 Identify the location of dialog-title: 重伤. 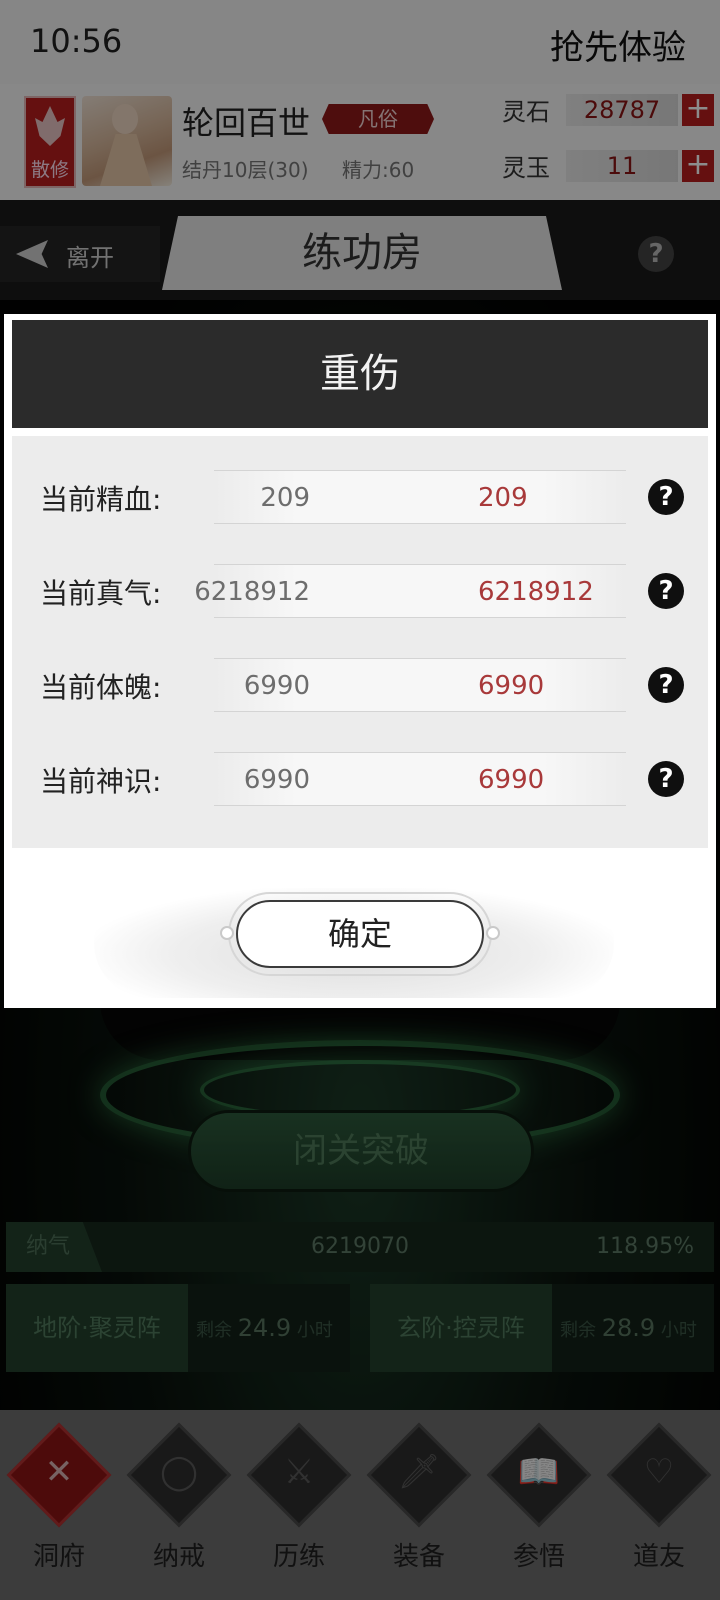
(360, 374).